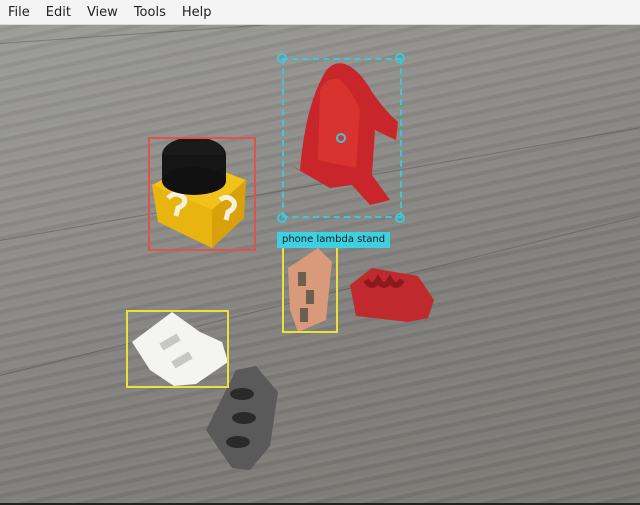  What do you see at coordinates (341, 138) in the screenshot?
I see `move-handle-center` at bounding box center [341, 138].